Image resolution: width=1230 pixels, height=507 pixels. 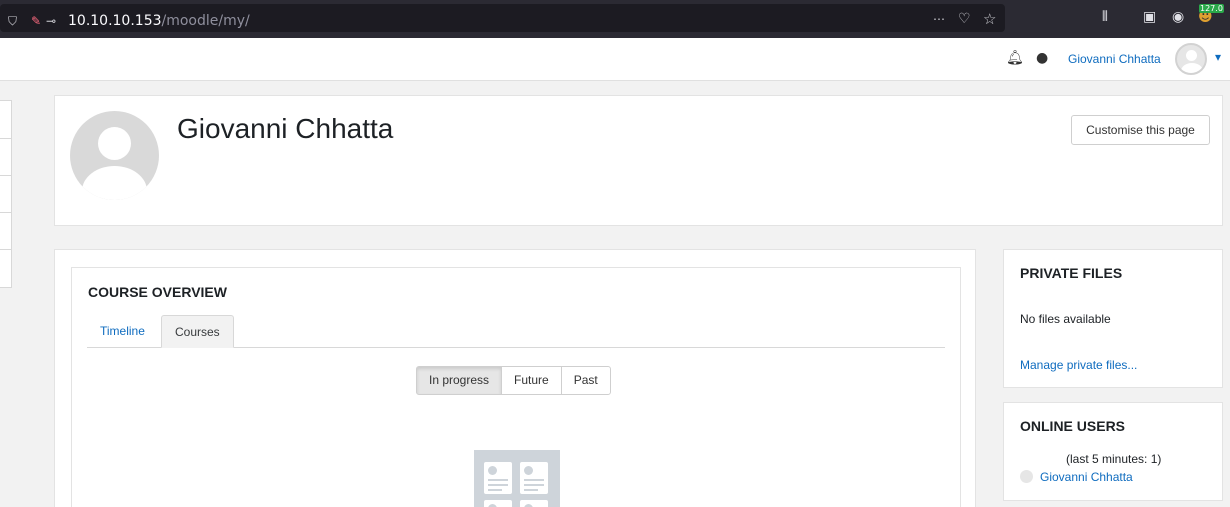 What do you see at coordinates (1086, 477) in the screenshot?
I see `online-user-link: Giovanni Chhatta` at bounding box center [1086, 477].